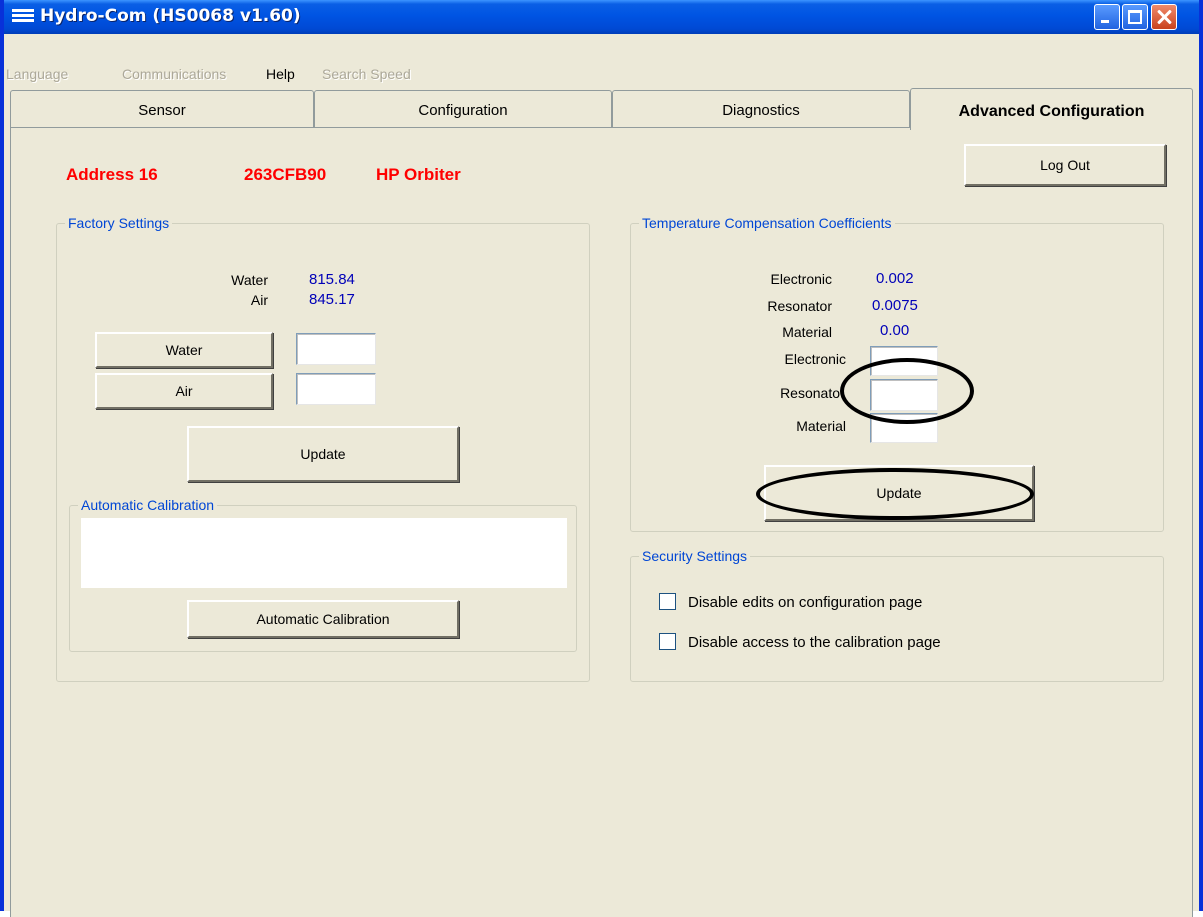 The height and width of the screenshot is (917, 1203). I want to click on title-bar: Hydro-Com (HS0068 v1.60), so click(601, 17).